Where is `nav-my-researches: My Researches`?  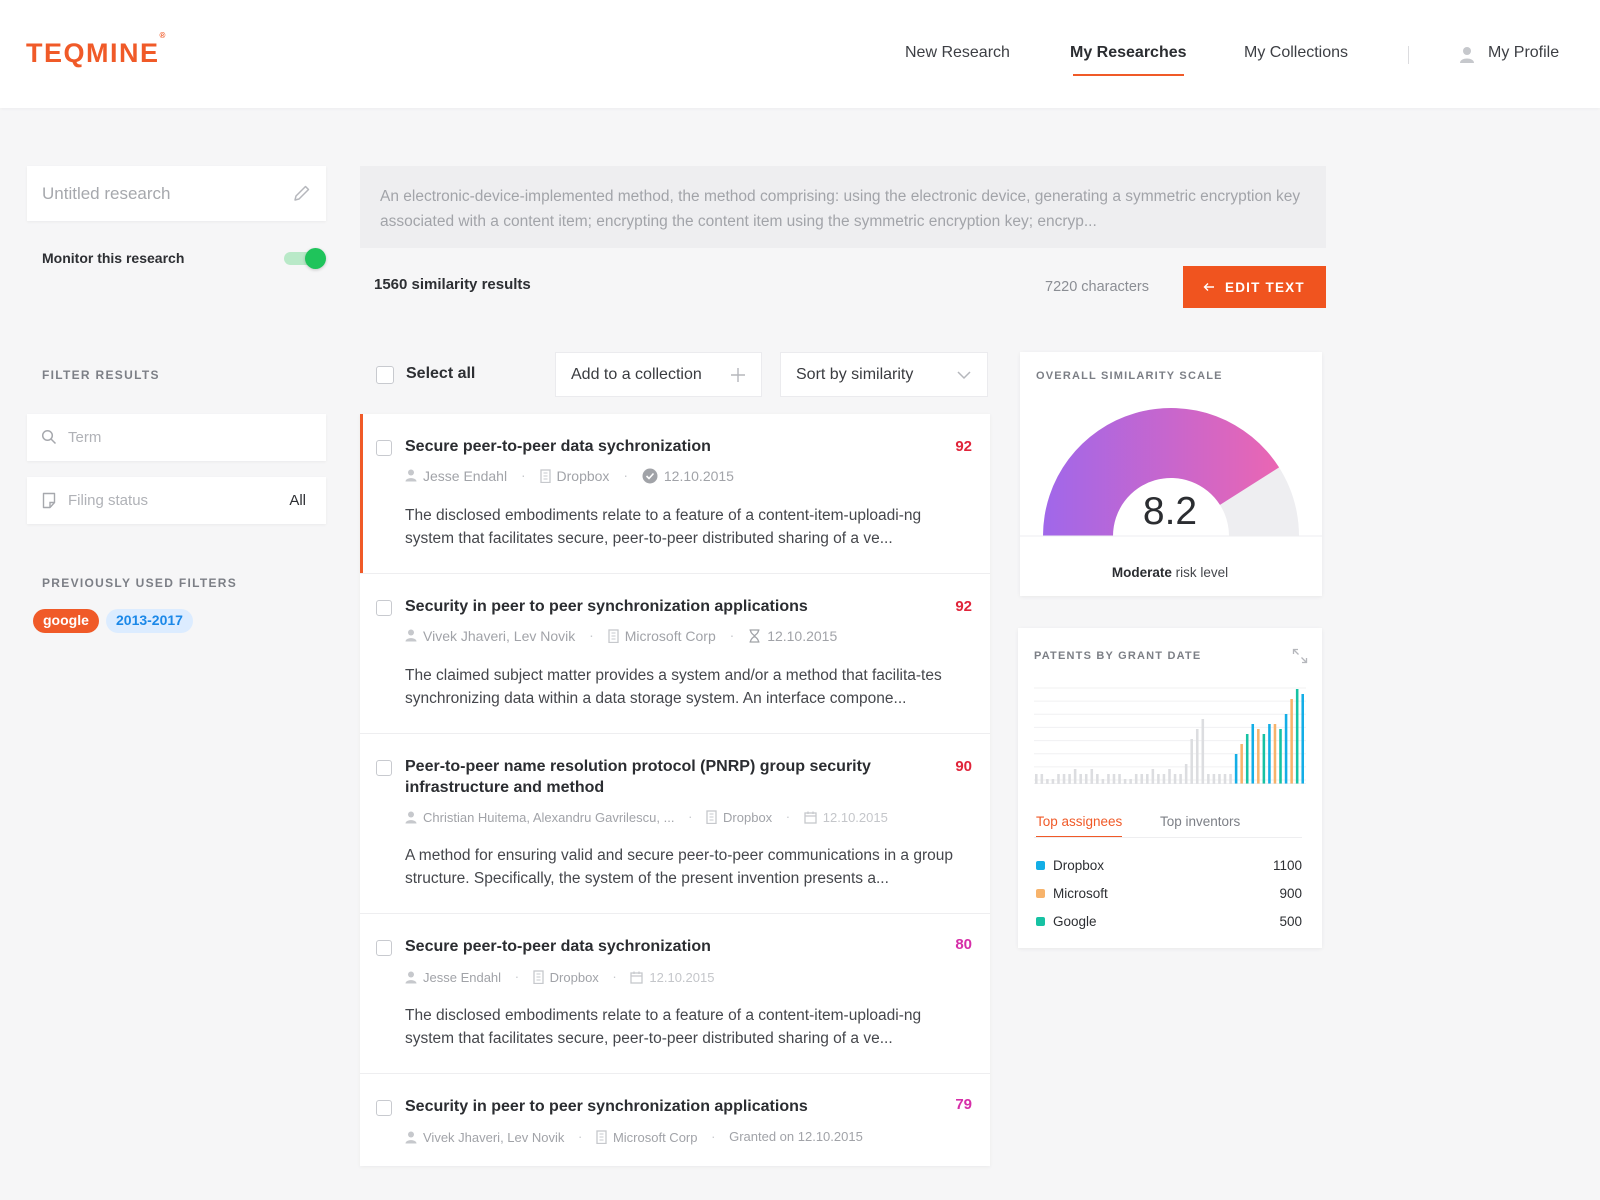
nav-my-researches: My Researches is located at coordinates (1128, 60).